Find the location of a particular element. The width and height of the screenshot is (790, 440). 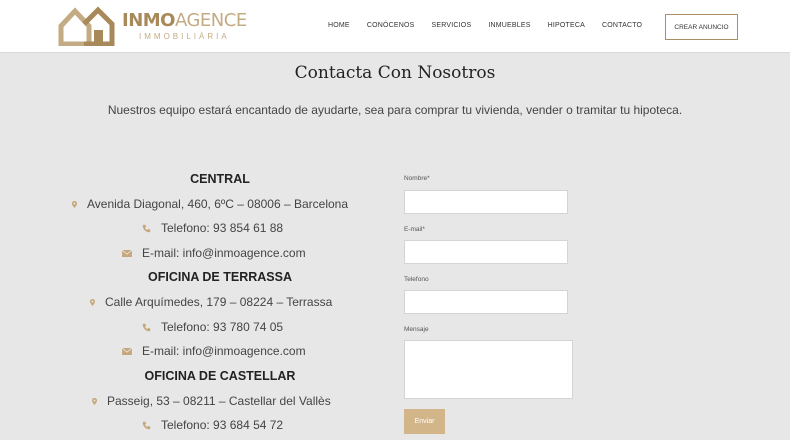

email-label: E-mail* is located at coordinates (414, 229).